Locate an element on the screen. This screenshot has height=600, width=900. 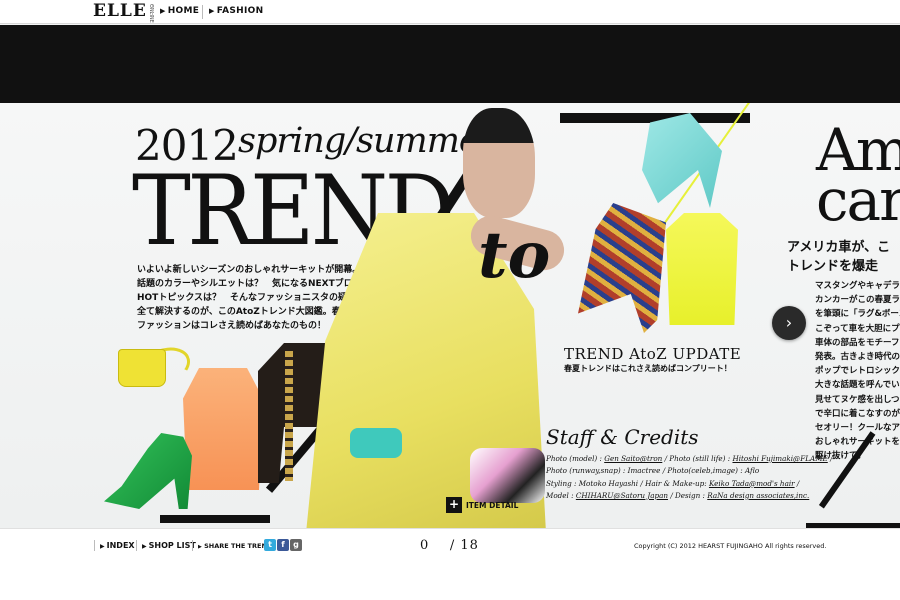
nav-fashion-link: ▶ FASHION is located at coordinates (236, 11).